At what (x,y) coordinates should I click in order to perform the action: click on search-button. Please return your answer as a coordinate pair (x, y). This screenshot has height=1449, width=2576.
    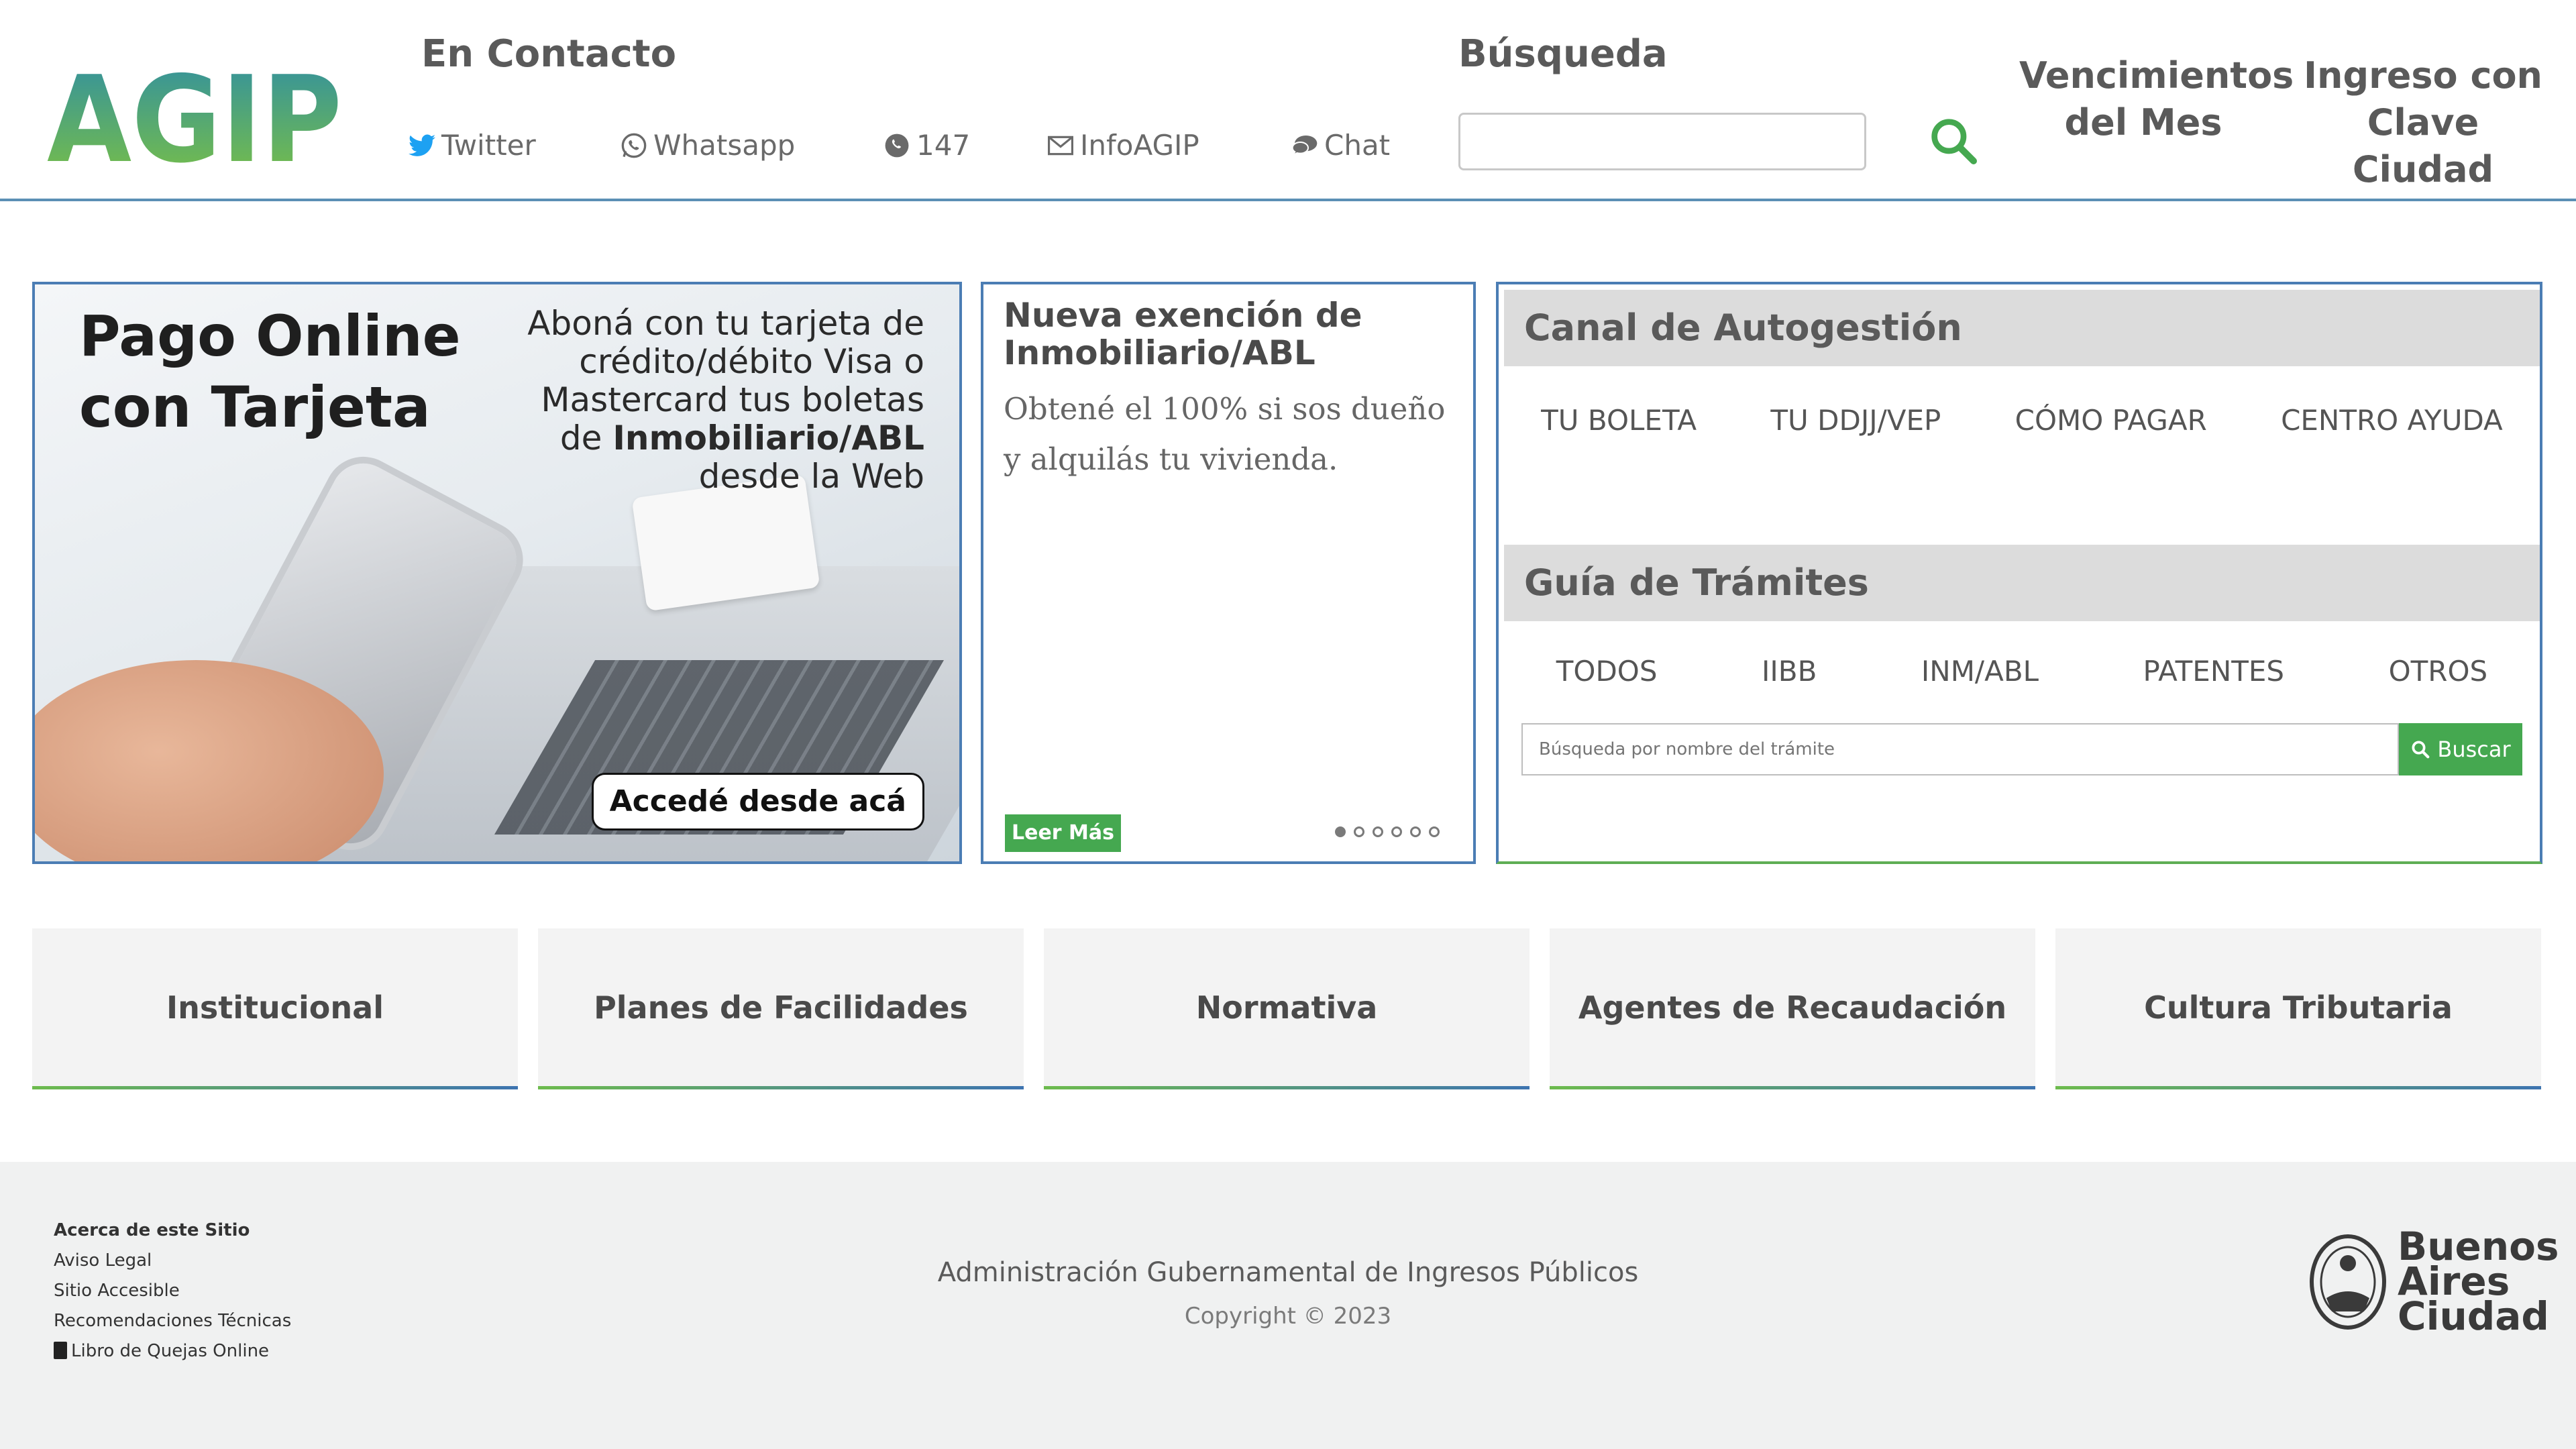
    Looking at the image, I should click on (1953, 141).